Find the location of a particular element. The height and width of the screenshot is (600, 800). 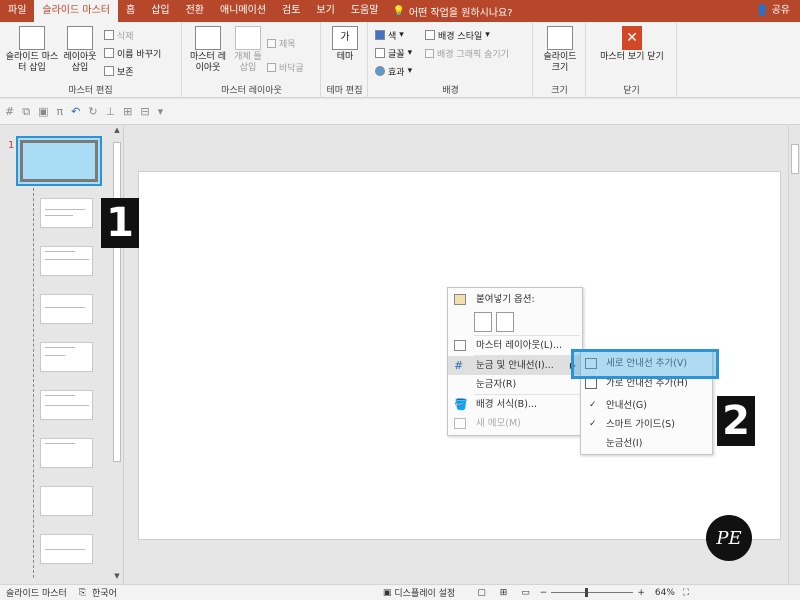

paste-keep-formatting-icon is located at coordinates (483, 322).